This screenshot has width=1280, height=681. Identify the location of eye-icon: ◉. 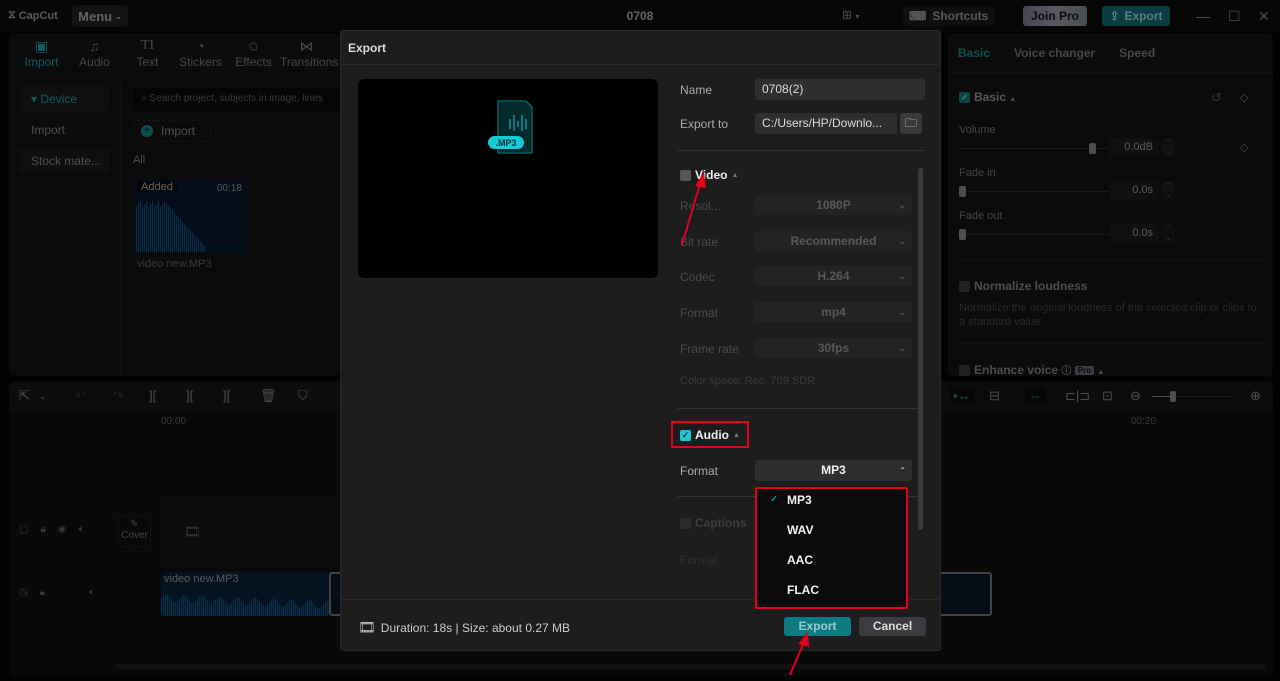
(62, 529).